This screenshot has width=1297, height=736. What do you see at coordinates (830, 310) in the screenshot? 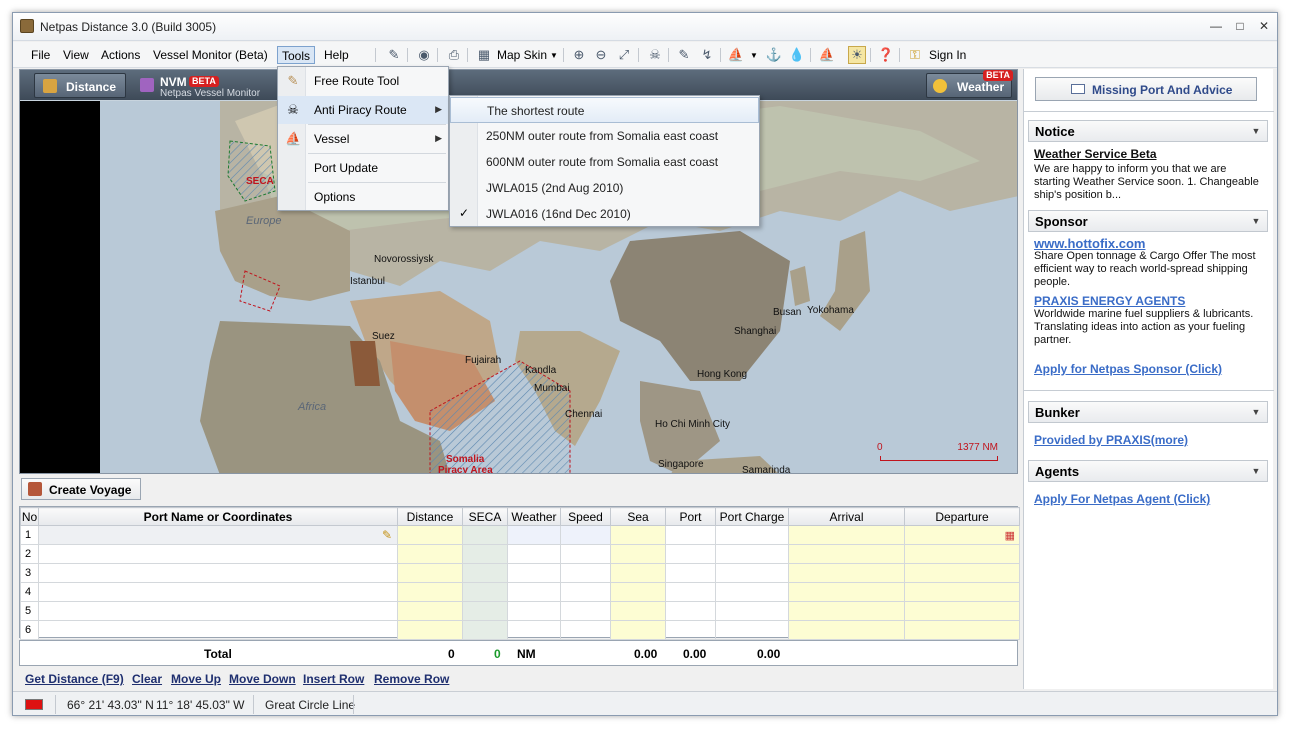
I see `city-yokohama: Yokohama` at bounding box center [830, 310].